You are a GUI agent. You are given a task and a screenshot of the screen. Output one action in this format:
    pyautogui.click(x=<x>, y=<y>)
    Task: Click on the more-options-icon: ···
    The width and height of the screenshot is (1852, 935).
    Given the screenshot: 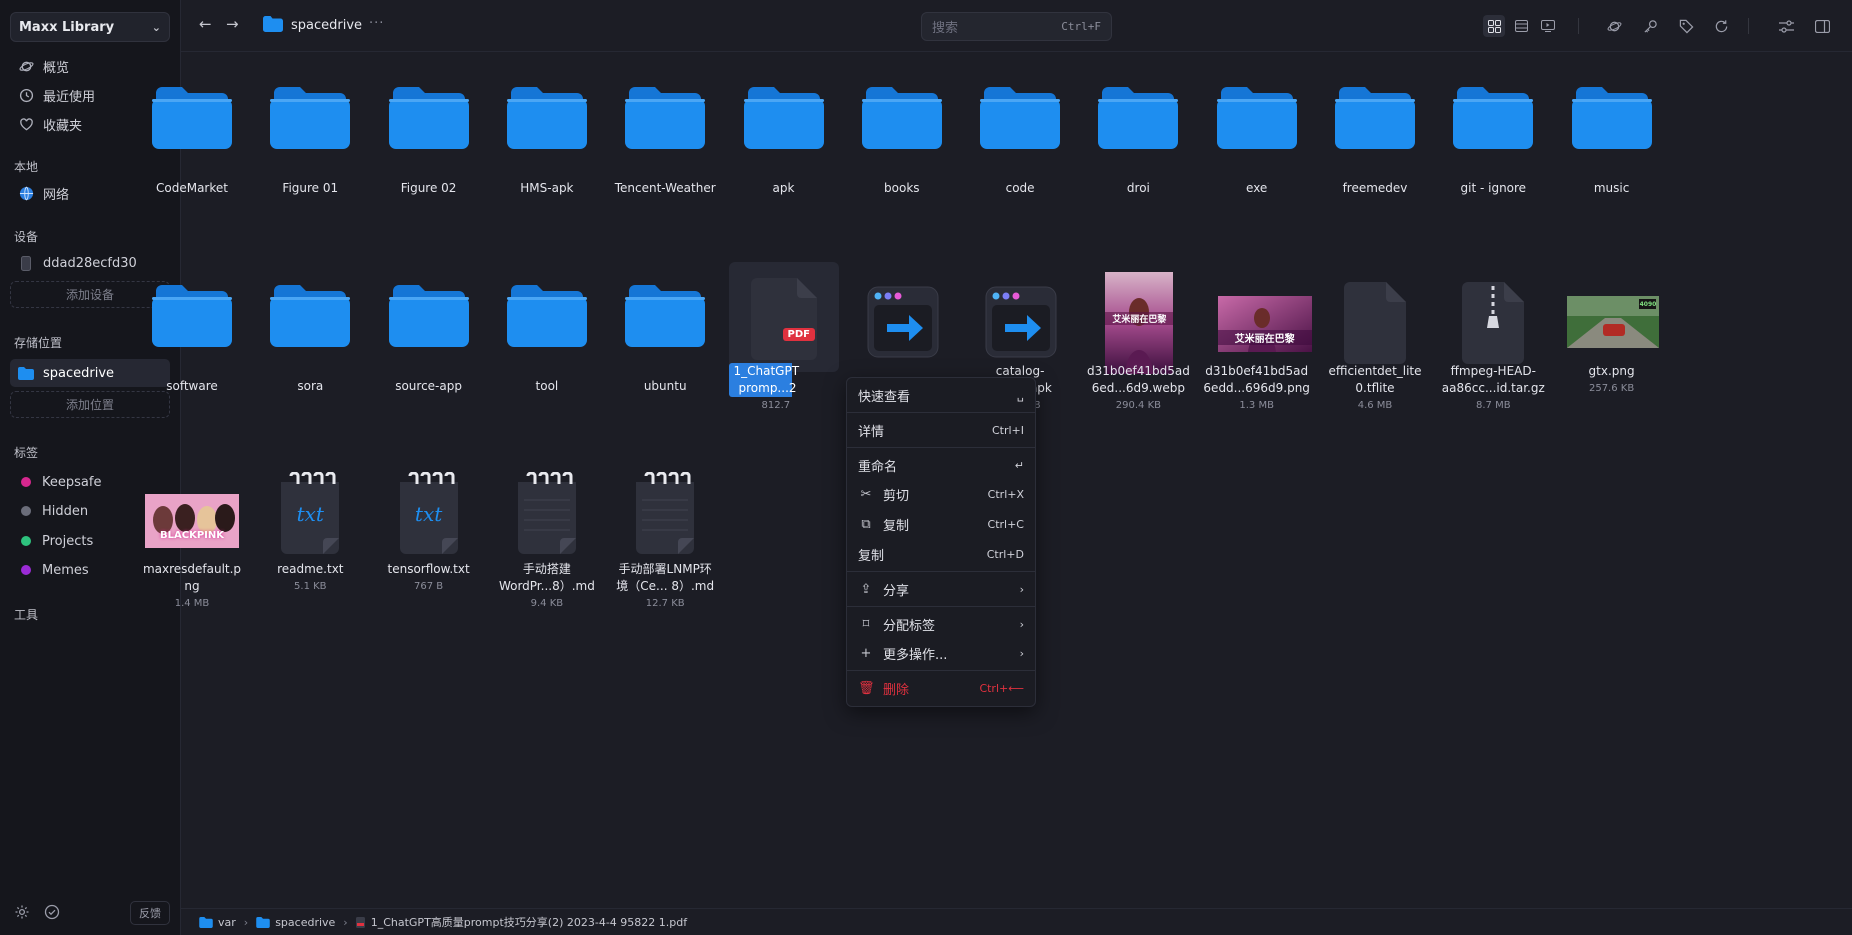 What is the action you would take?
    pyautogui.click(x=376, y=23)
    